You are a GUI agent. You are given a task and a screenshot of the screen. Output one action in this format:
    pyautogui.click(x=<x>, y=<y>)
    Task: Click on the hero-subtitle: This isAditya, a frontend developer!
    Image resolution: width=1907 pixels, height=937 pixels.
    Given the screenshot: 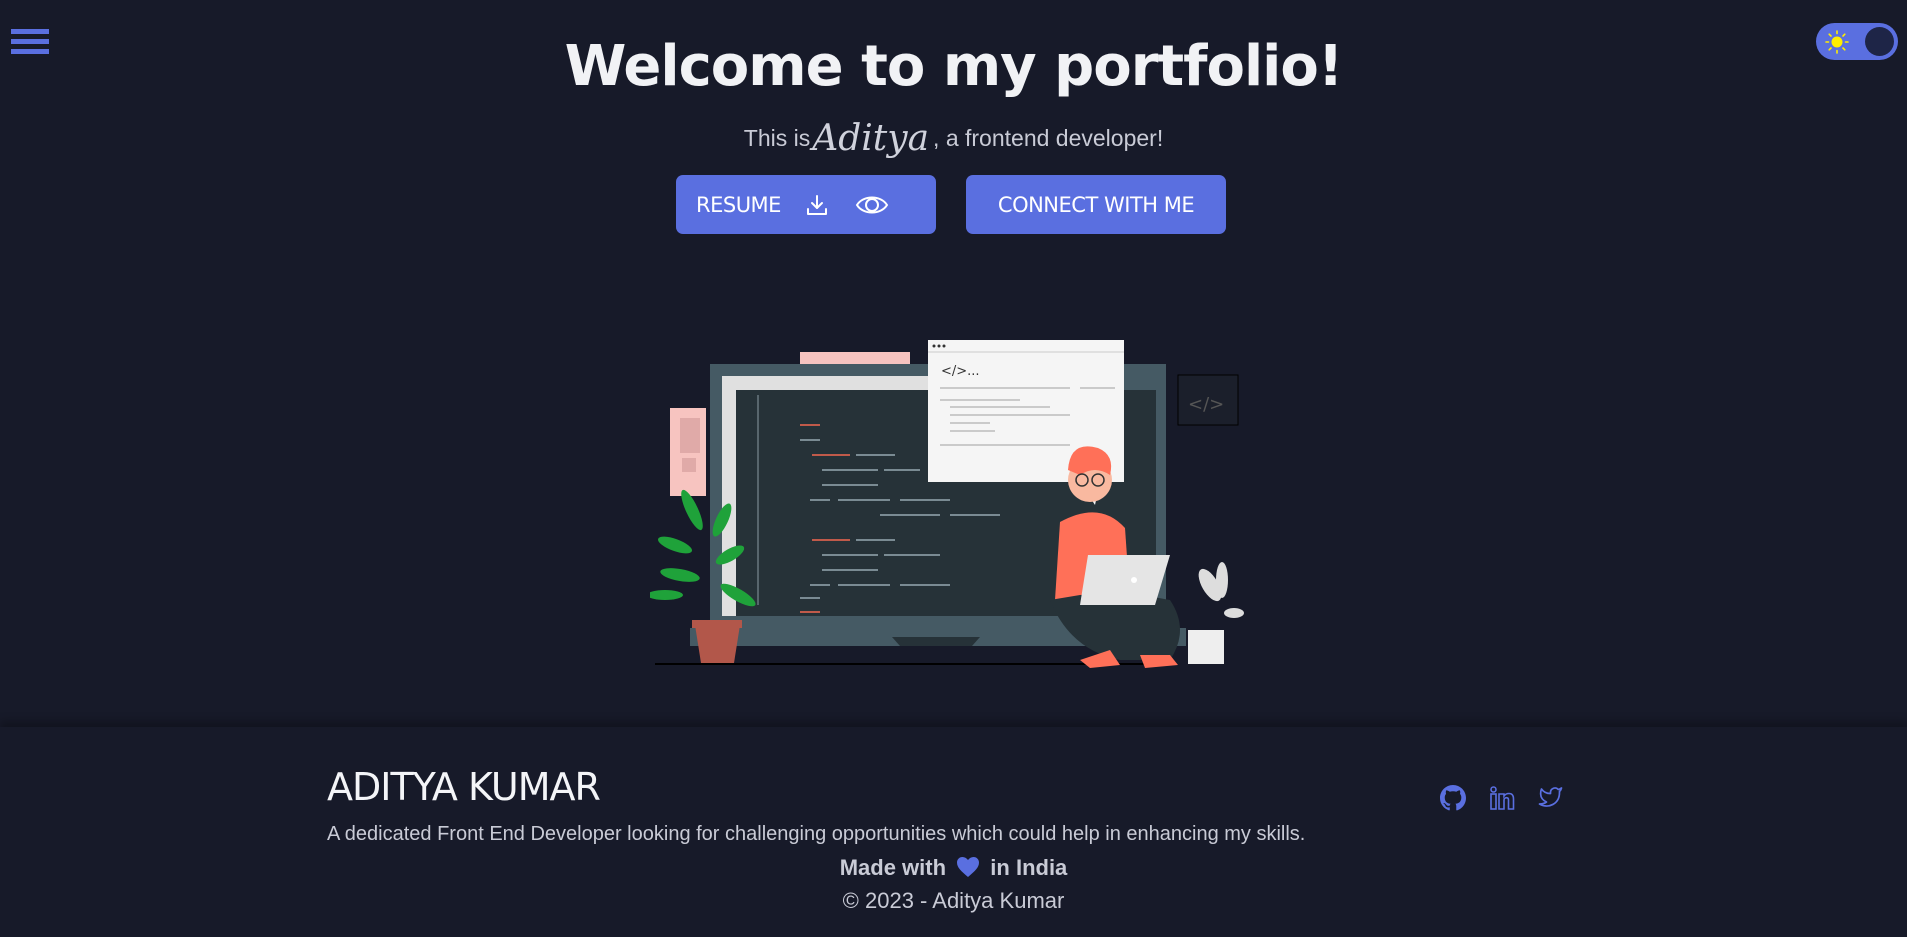 What is the action you would take?
    pyautogui.click(x=953, y=138)
    